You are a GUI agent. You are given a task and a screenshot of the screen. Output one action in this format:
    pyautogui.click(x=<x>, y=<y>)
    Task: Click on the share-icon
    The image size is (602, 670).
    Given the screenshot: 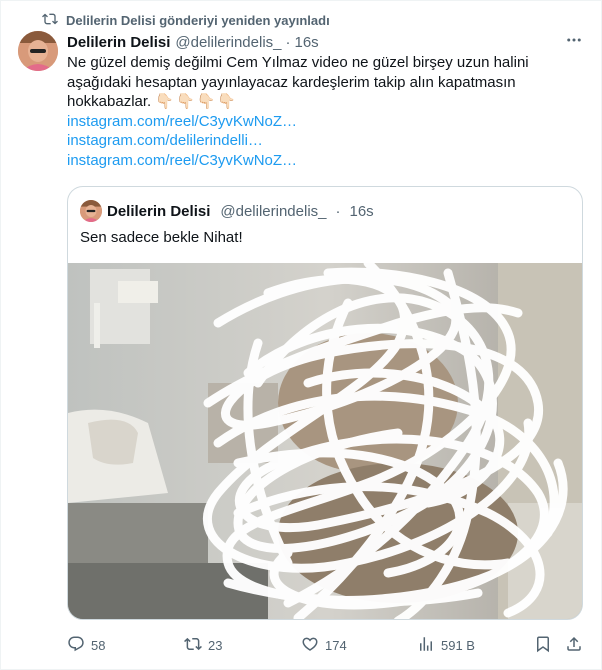 What is the action you would take?
    pyautogui.click(x=574, y=645)
    